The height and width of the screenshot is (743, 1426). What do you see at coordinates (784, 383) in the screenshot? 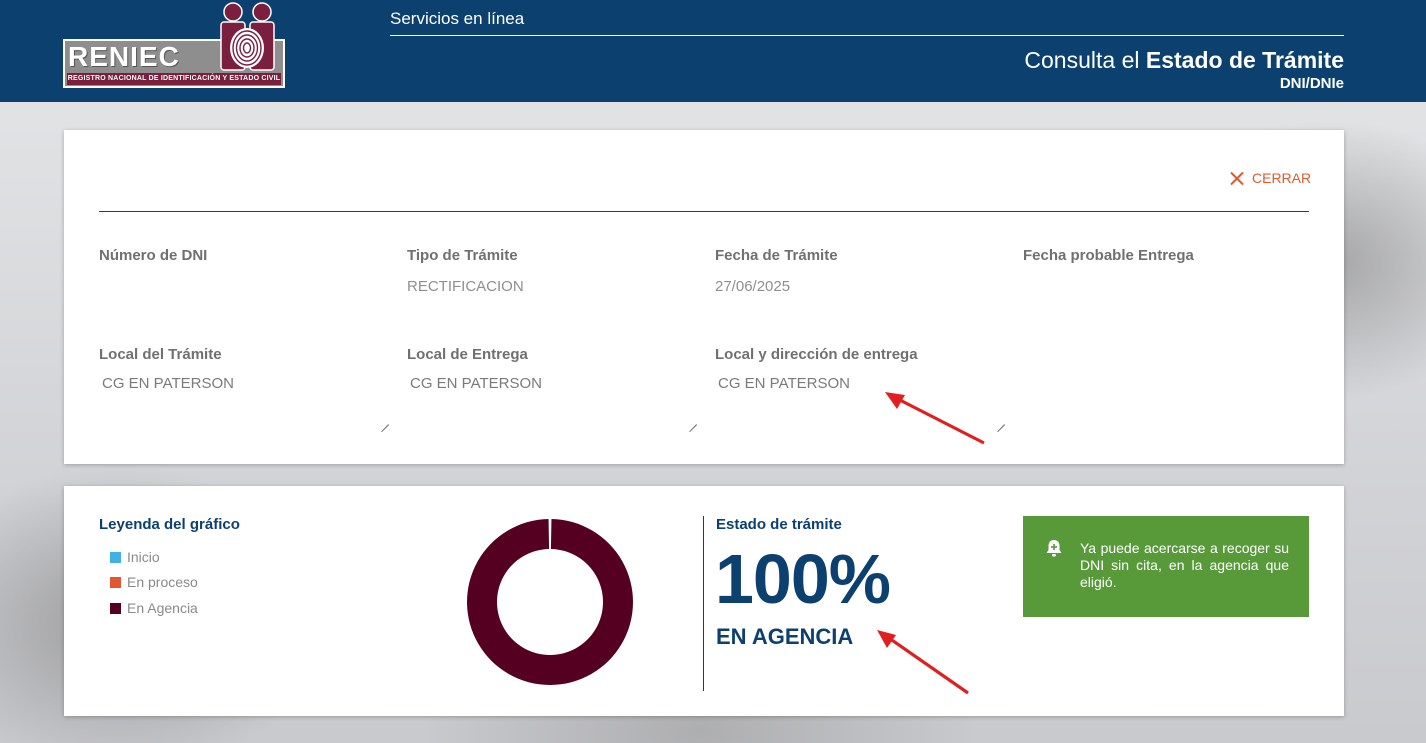
I see `direccion-entrega-value: CG EN PATERSON` at bounding box center [784, 383].